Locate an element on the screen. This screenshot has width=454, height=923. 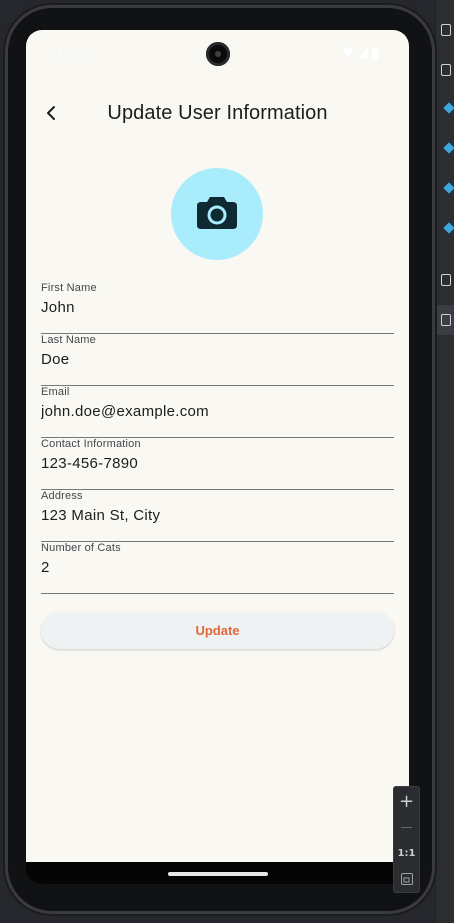
last-name-field: Last Name is located at coordinates (217, 360).